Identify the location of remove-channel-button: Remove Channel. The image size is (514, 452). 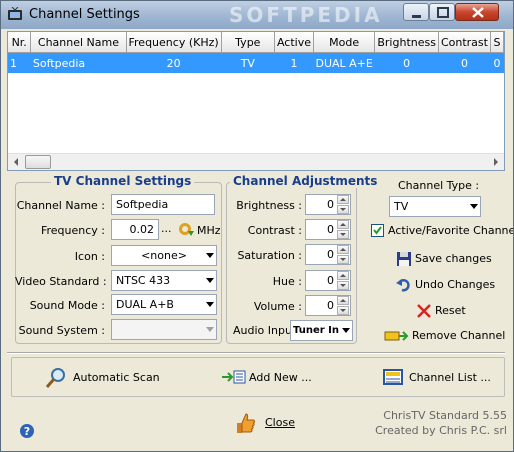
(444, 337).